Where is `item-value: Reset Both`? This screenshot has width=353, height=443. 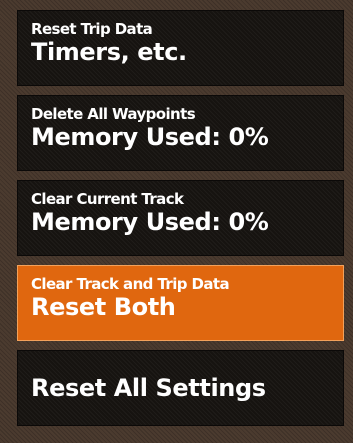
item-value: Reset Both is located at coordinates (103, 307).